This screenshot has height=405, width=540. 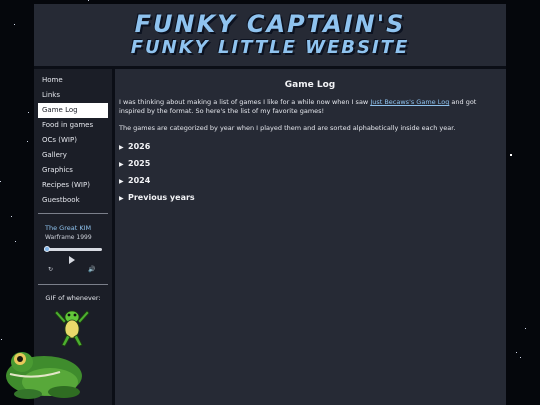 I want to click on track-artist: Warframe 1999, so click(x=68, y=237).